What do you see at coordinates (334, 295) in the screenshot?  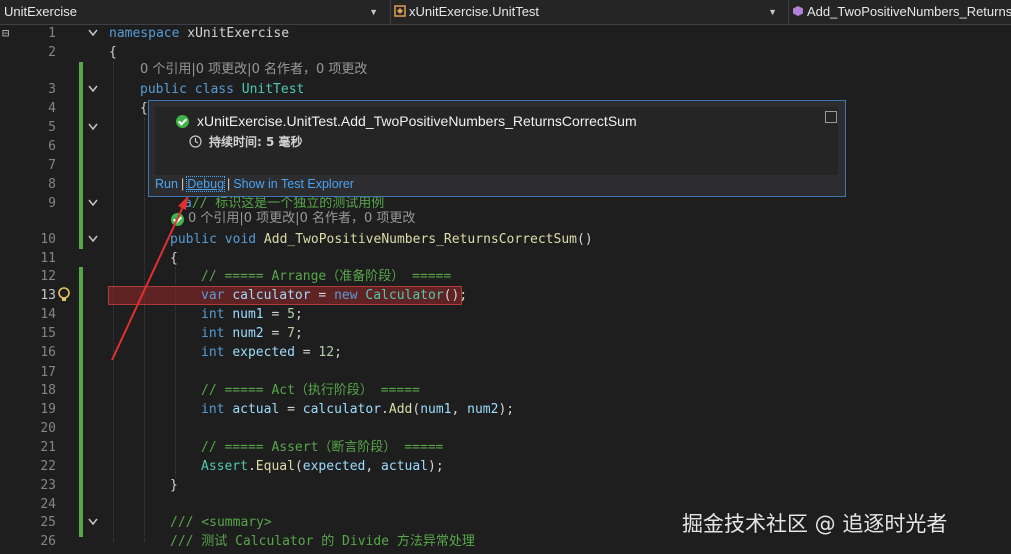 I see `code-line: var calculator = new Calculator();` at bounding box center [334, 295].